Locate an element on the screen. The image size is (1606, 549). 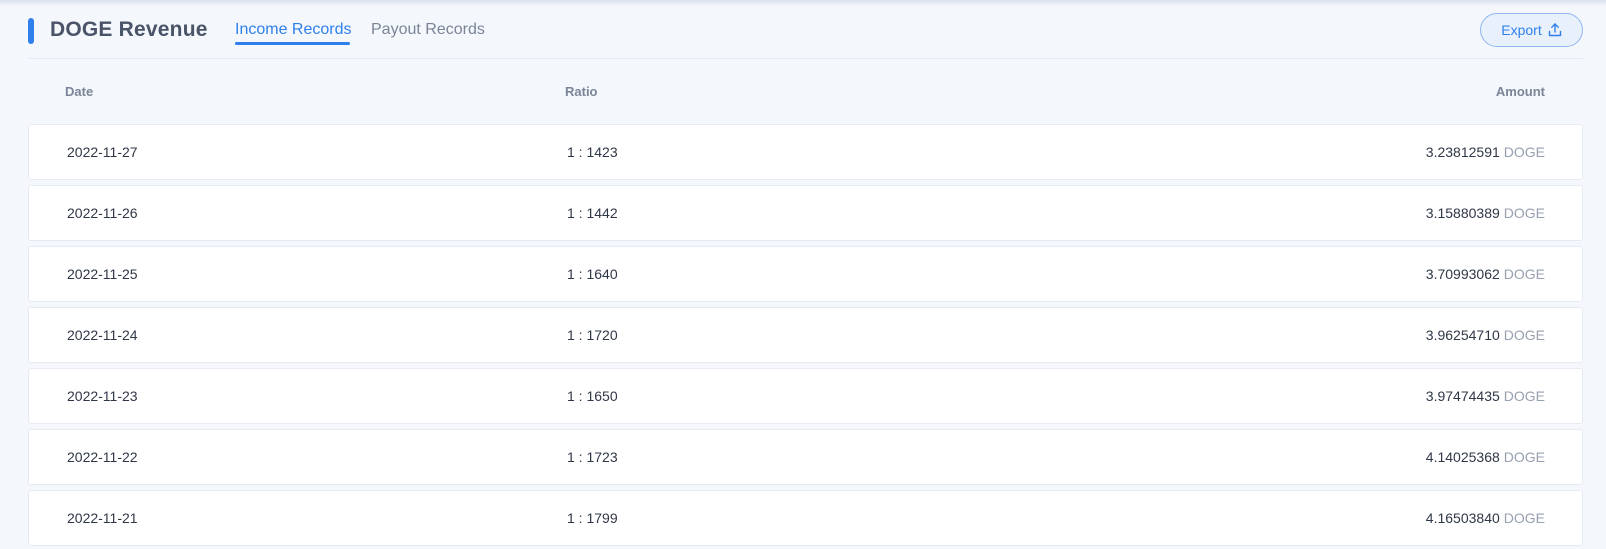
table-row: 2022-11-26 1 : 1442 3.15880389 DOGE is located at coordinates (805, 213).